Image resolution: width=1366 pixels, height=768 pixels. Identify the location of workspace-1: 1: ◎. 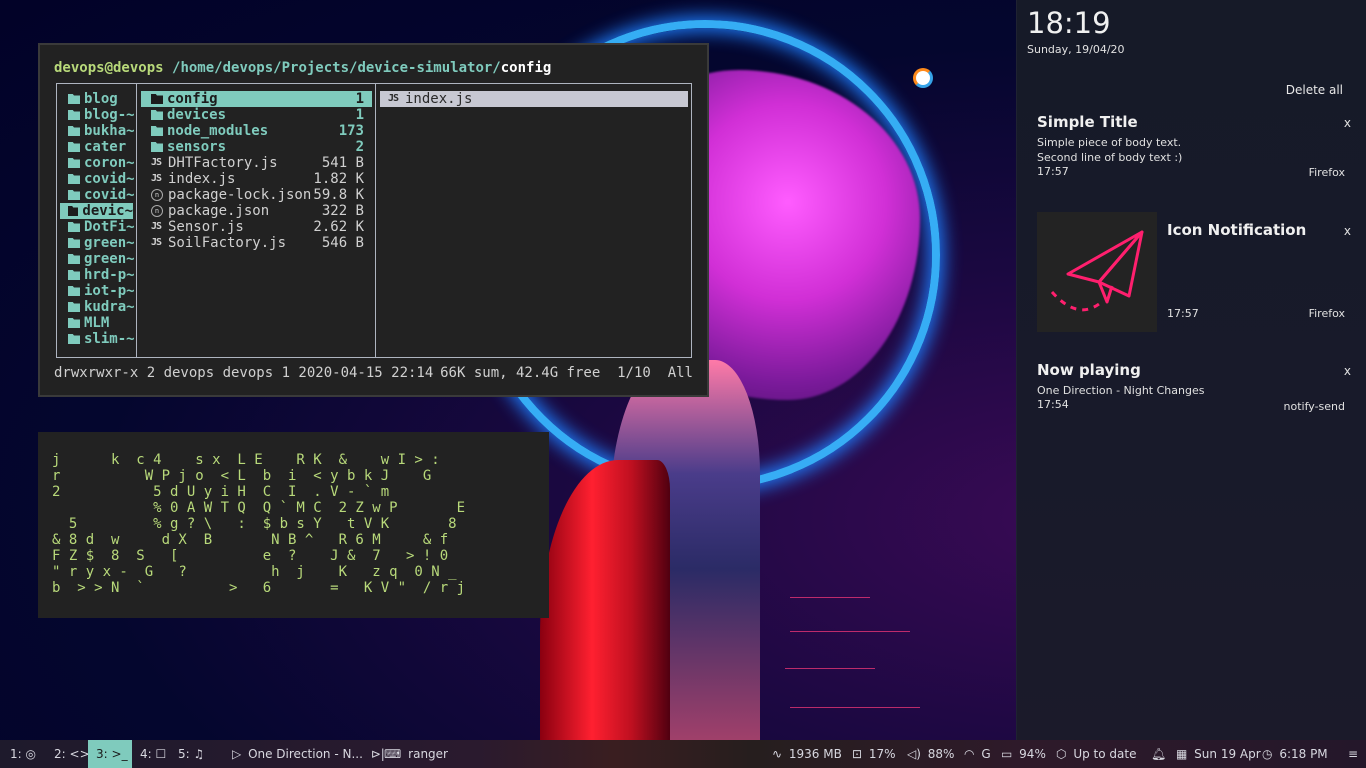
(23, 754).